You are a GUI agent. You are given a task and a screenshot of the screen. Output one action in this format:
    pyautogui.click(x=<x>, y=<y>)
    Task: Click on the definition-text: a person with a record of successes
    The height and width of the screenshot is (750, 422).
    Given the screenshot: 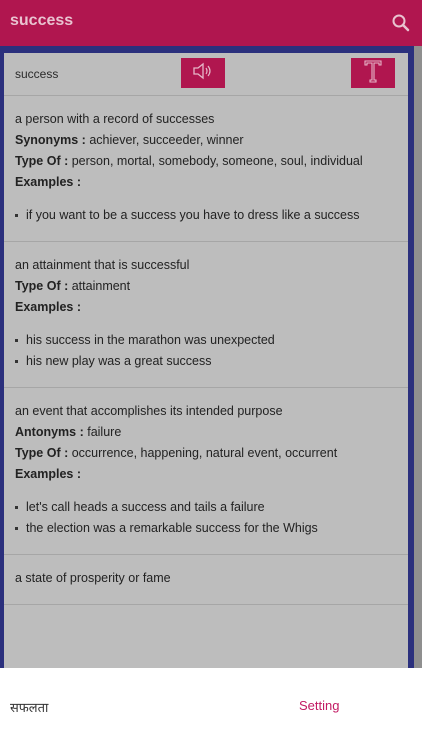 What is the action you would take?
    pyautogui.click(x=115, y=119)
    